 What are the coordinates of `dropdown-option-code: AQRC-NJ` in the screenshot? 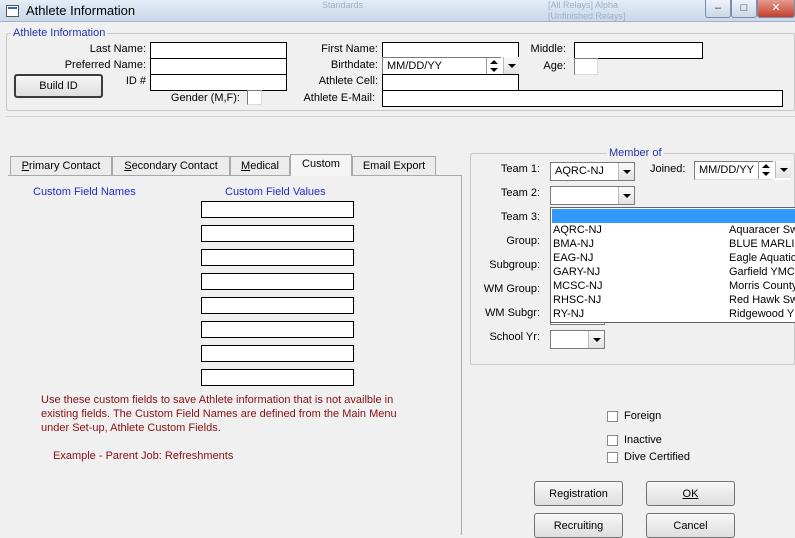 It's located at (577, 231).